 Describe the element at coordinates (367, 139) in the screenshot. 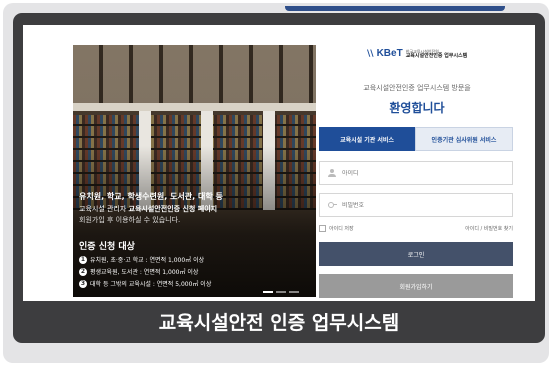

I see `tab-institution-service: 교육시설 기관 서비스` at that location.